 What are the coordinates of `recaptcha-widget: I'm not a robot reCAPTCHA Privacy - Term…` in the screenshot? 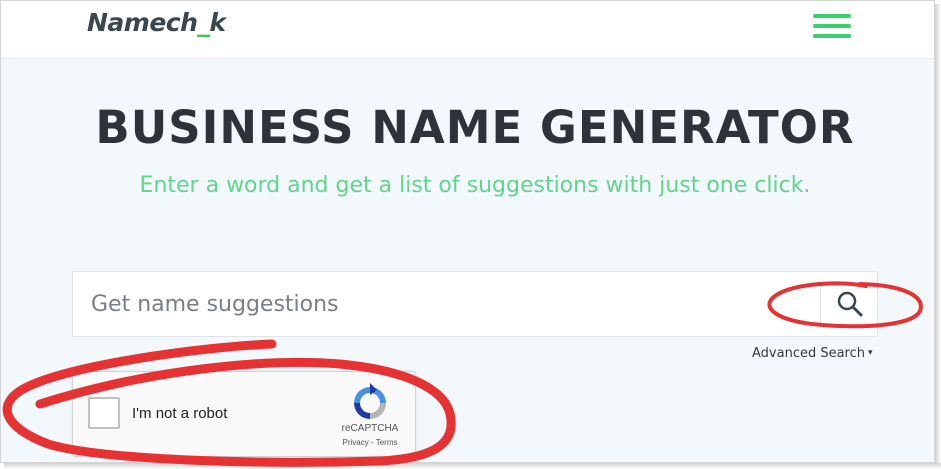 It's located at (244, 414).